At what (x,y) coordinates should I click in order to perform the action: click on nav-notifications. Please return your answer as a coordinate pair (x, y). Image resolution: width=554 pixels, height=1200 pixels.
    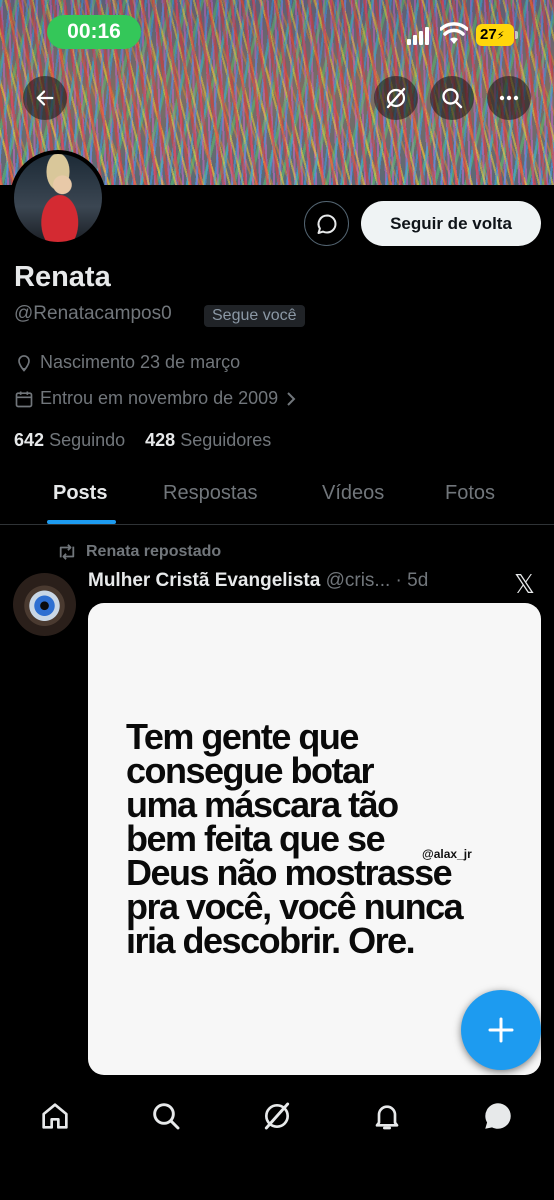
    Looking at the image, I should click on (387, 1116).